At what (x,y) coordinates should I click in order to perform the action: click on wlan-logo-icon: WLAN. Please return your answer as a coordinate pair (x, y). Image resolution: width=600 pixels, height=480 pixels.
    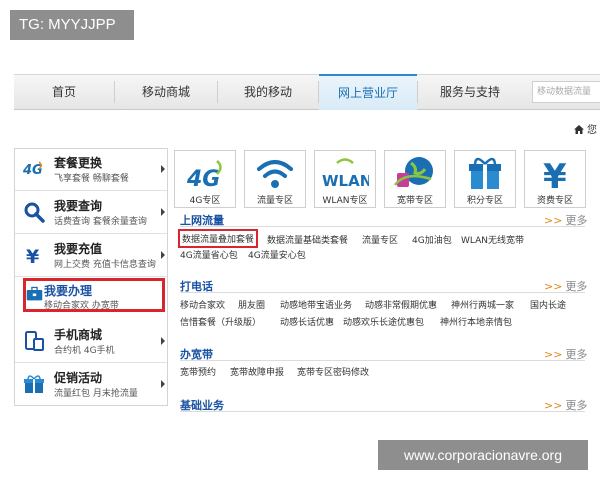
    Looking at the image, I should click on (345, 174).